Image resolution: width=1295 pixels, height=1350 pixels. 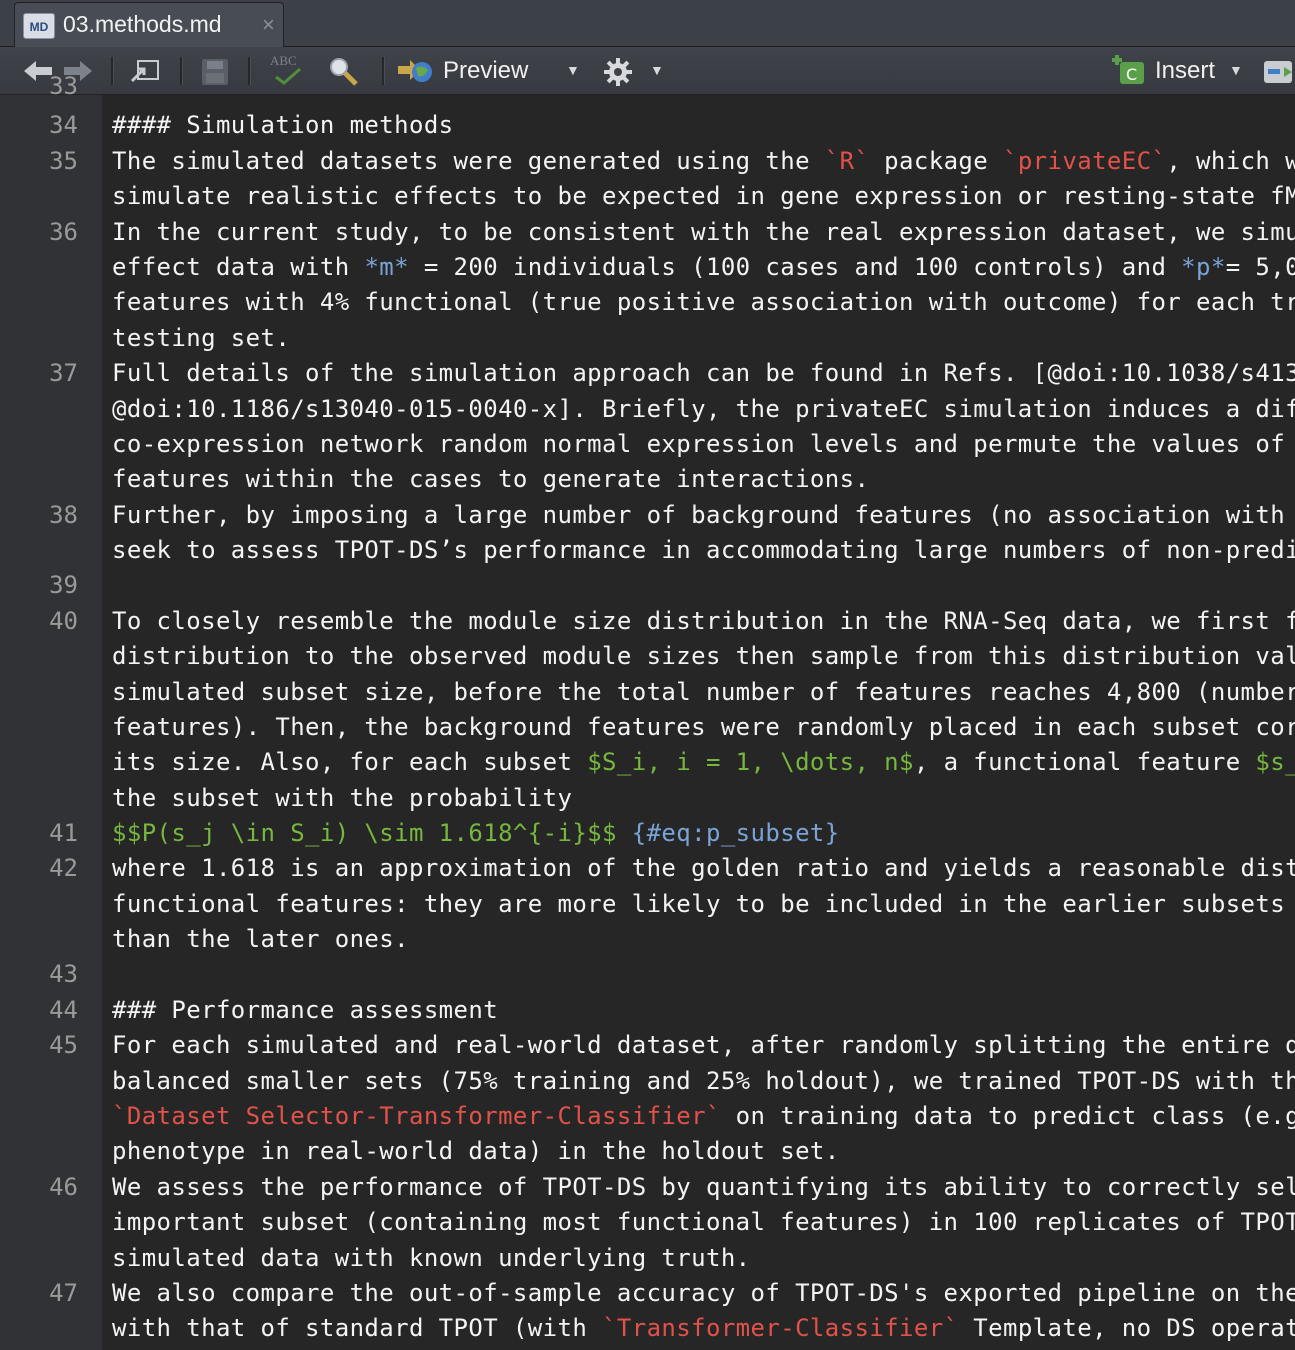 I want to click on preview-dropdown-icon: ▼, so click(x=573, y=70).